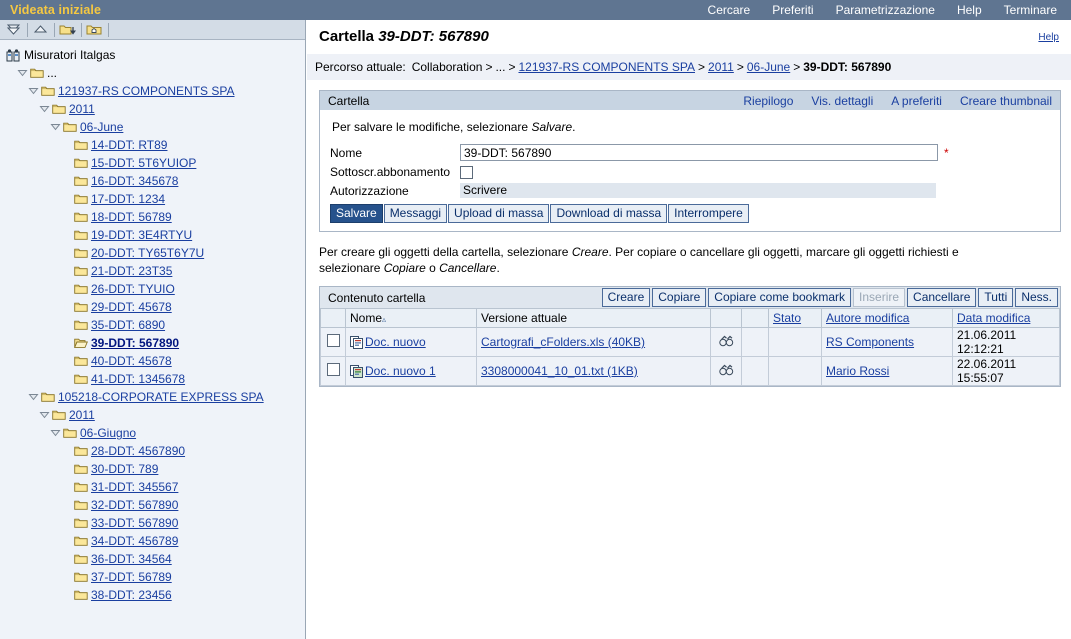  I want to click on tree-item-label: 28-DDT: 4567890, so click(138, 451).